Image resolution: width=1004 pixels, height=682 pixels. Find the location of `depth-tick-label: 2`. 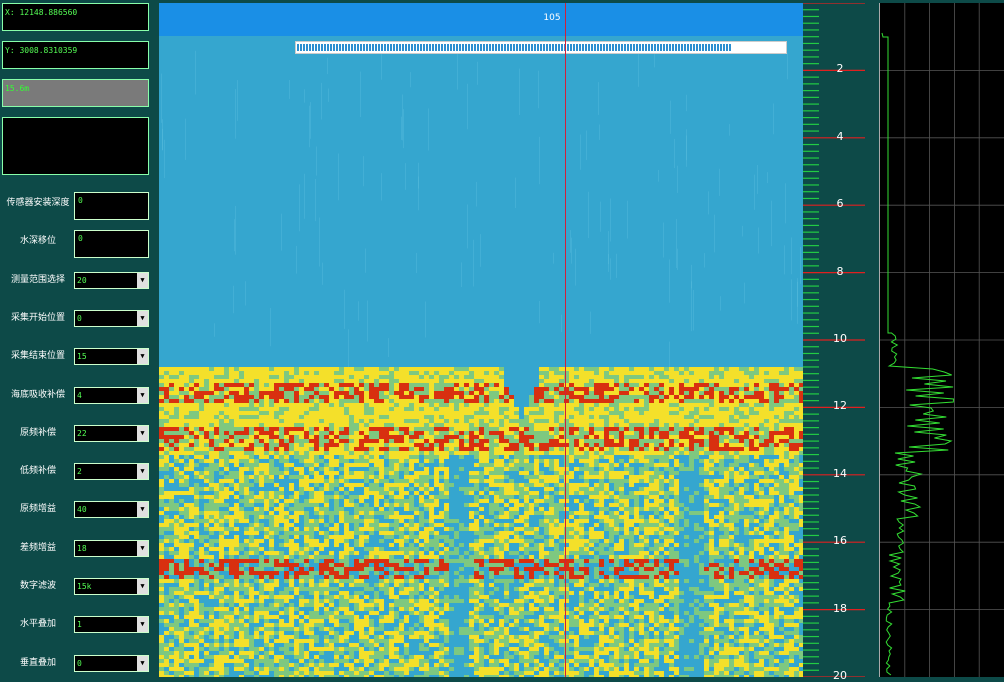

depth-tick-label: 2 is located at coordinates (840, 68).